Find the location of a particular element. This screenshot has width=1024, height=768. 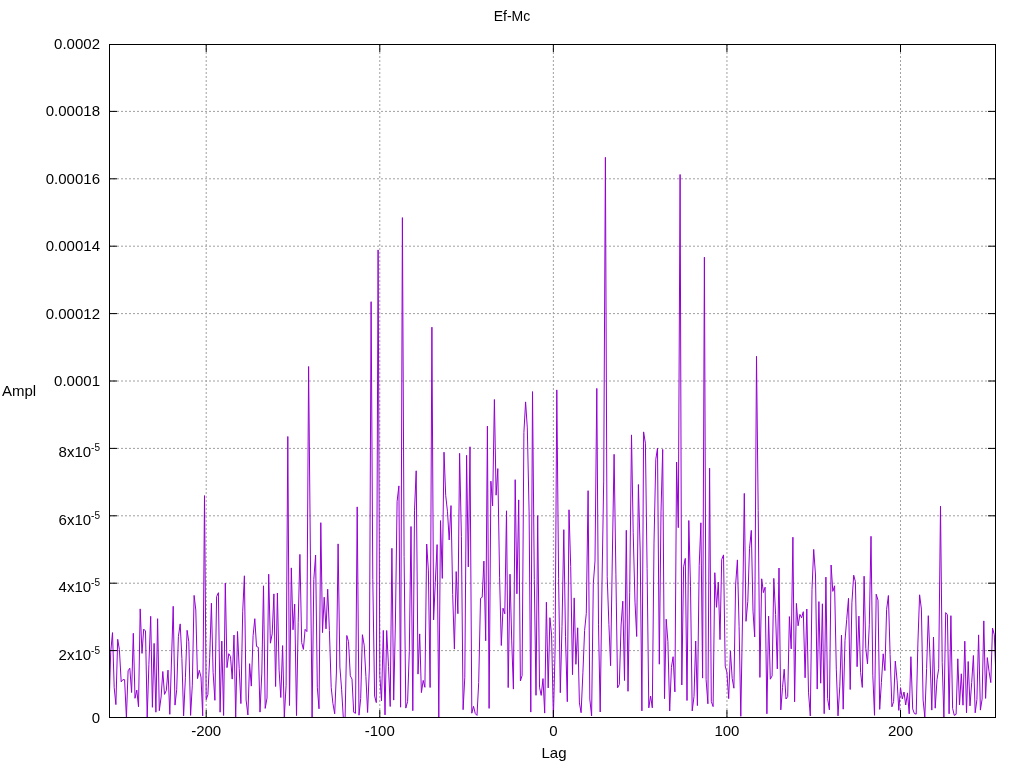

y-tick-label: 4x10$^{-5}$ is located at coordinates (78, 586).